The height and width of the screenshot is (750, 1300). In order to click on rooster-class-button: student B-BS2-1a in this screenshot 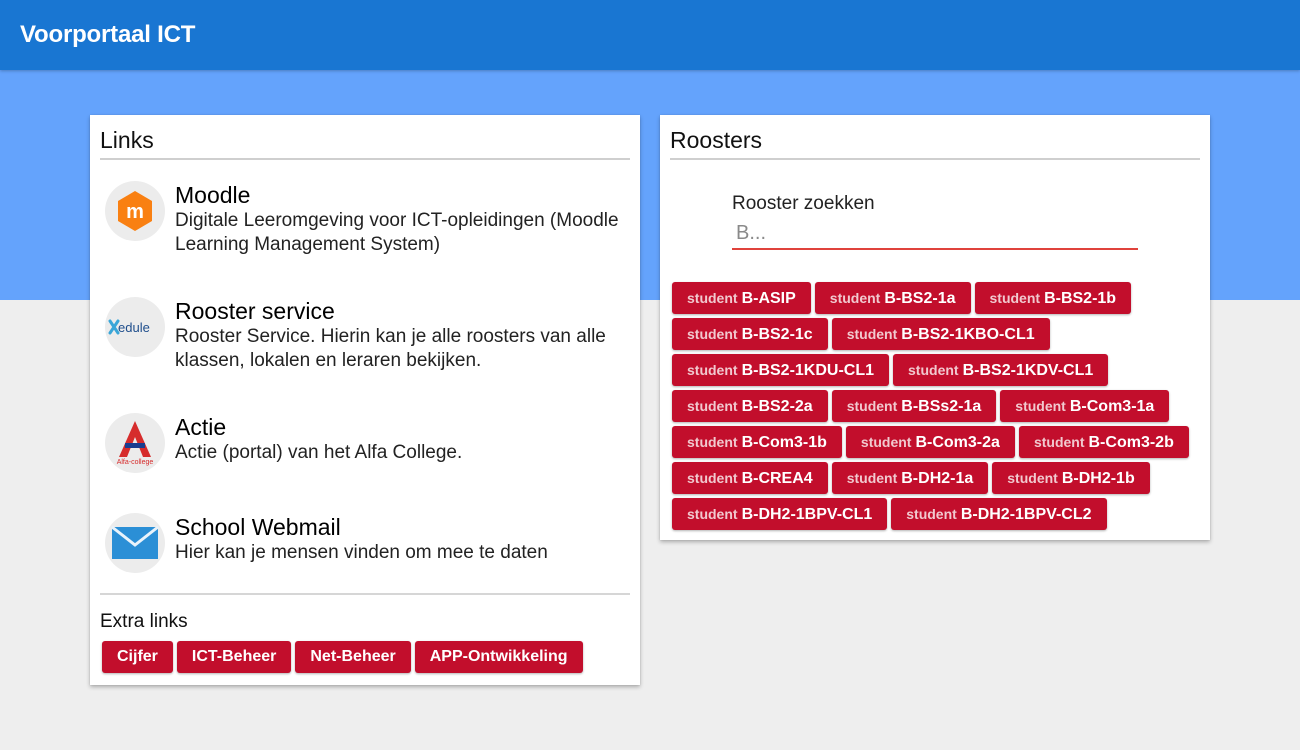, I will do `click(892, 298)`.